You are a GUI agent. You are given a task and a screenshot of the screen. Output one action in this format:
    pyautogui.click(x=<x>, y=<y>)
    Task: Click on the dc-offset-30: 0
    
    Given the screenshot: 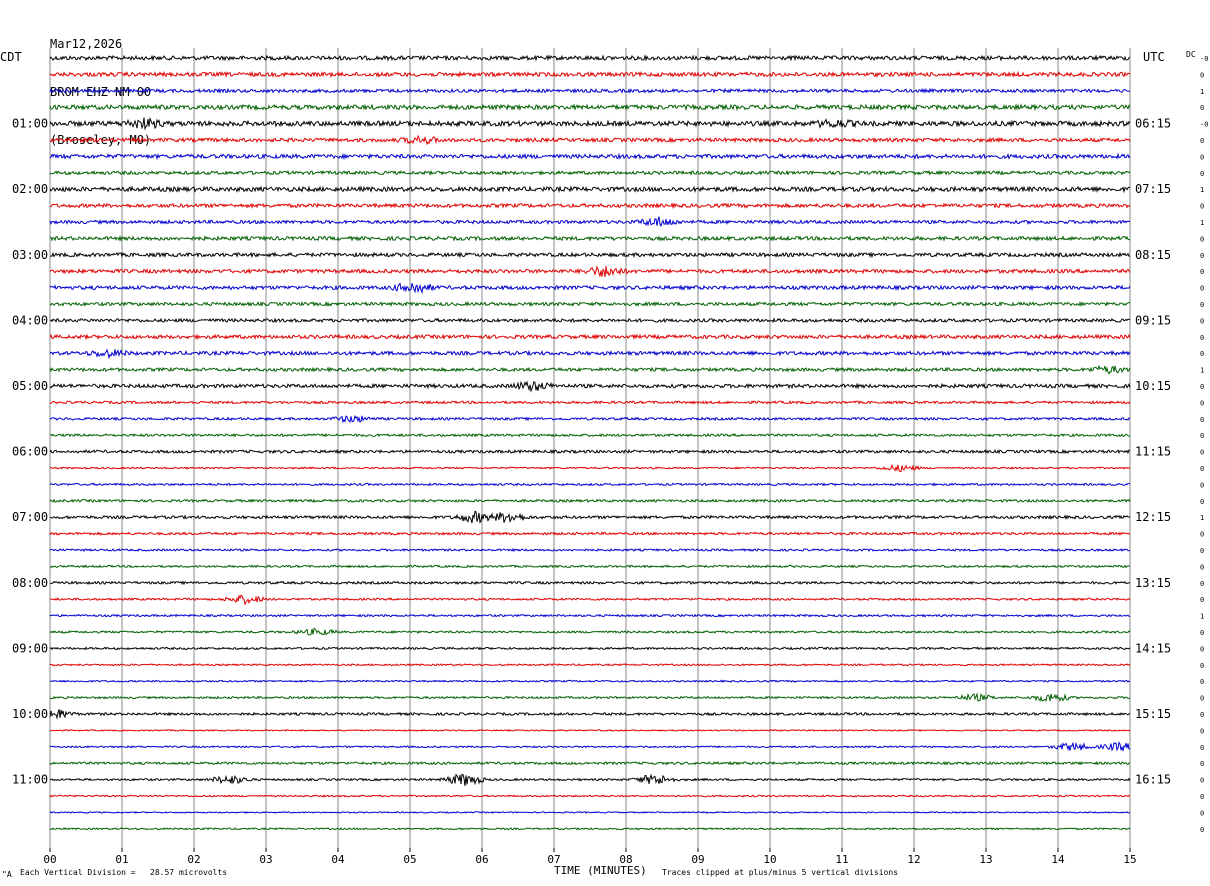 What is the action you would take?
    pyautogui.click(x=1202, y=551)
    